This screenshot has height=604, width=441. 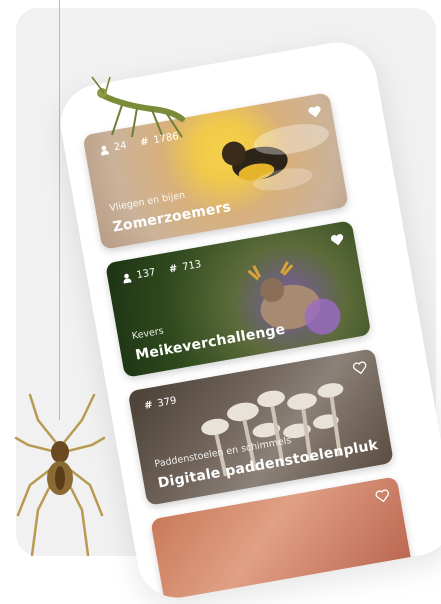 I want to click on card-stats: 137 # 713, so click(x=161, y=271).